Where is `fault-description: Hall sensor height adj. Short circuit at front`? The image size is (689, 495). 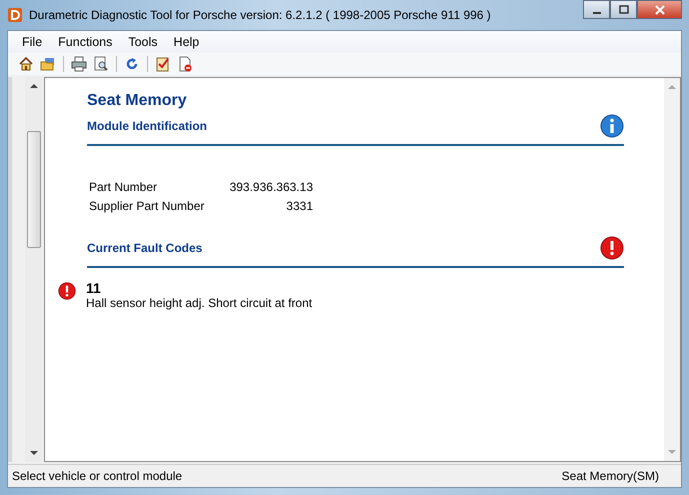 fault-description: Hall sensor height adj. Short circuit at front is located at coordinates (199, 303).